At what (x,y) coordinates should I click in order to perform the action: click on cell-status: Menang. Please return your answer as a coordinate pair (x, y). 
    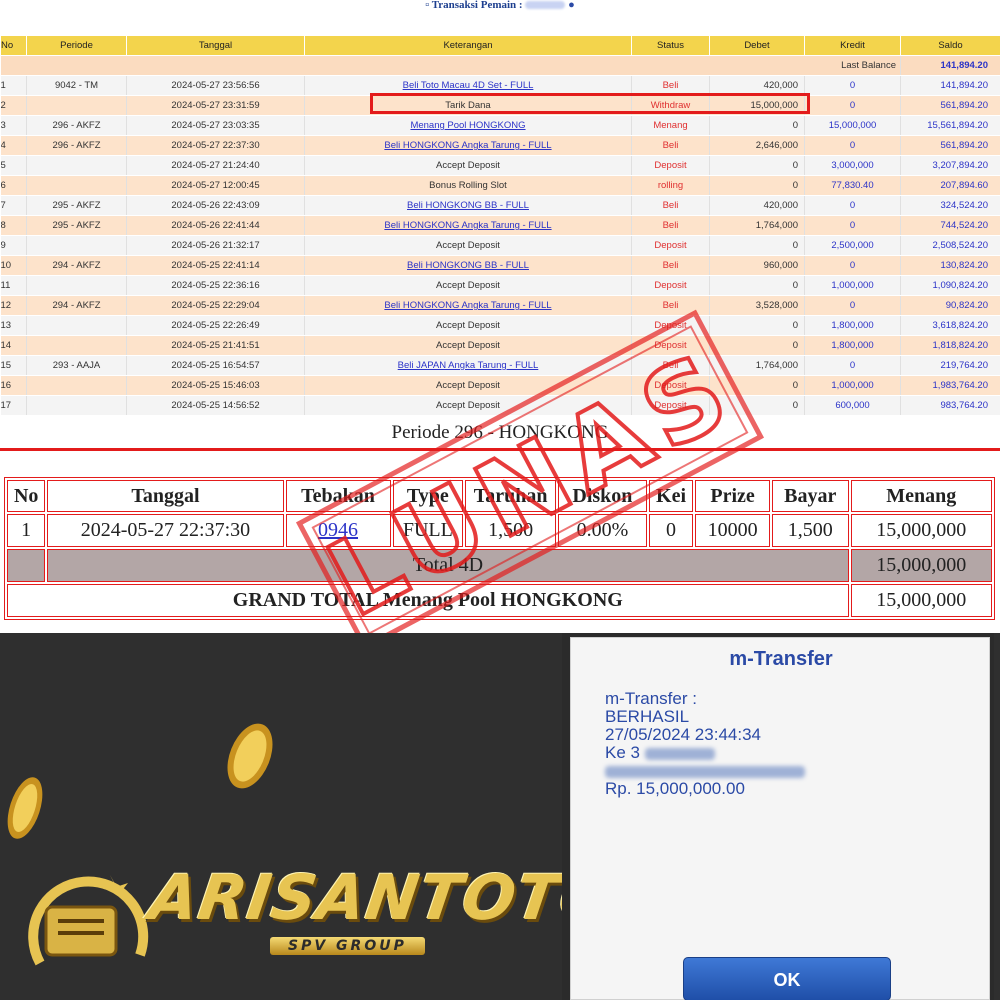
    Looking at the image, I should click on (670, 125).